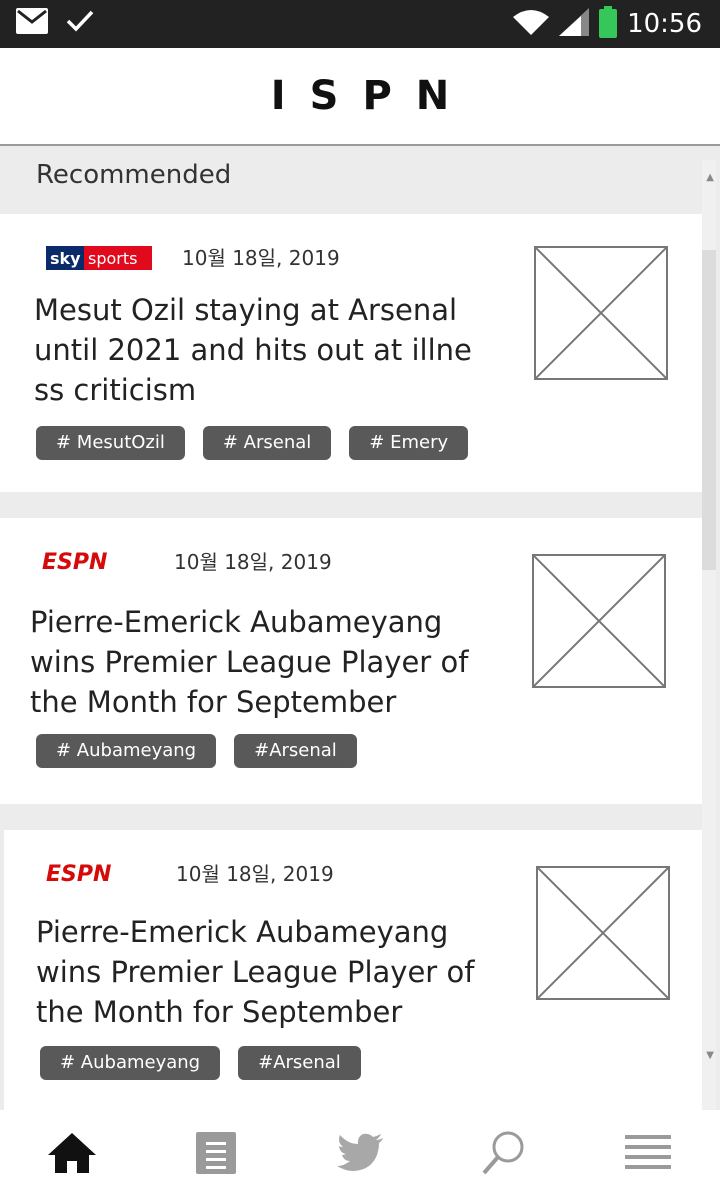 The width and height of the screenshot is (720, 1196). Describe the element at coordinates (80, 23) in the screenshot. I see `check-icon` at that location.